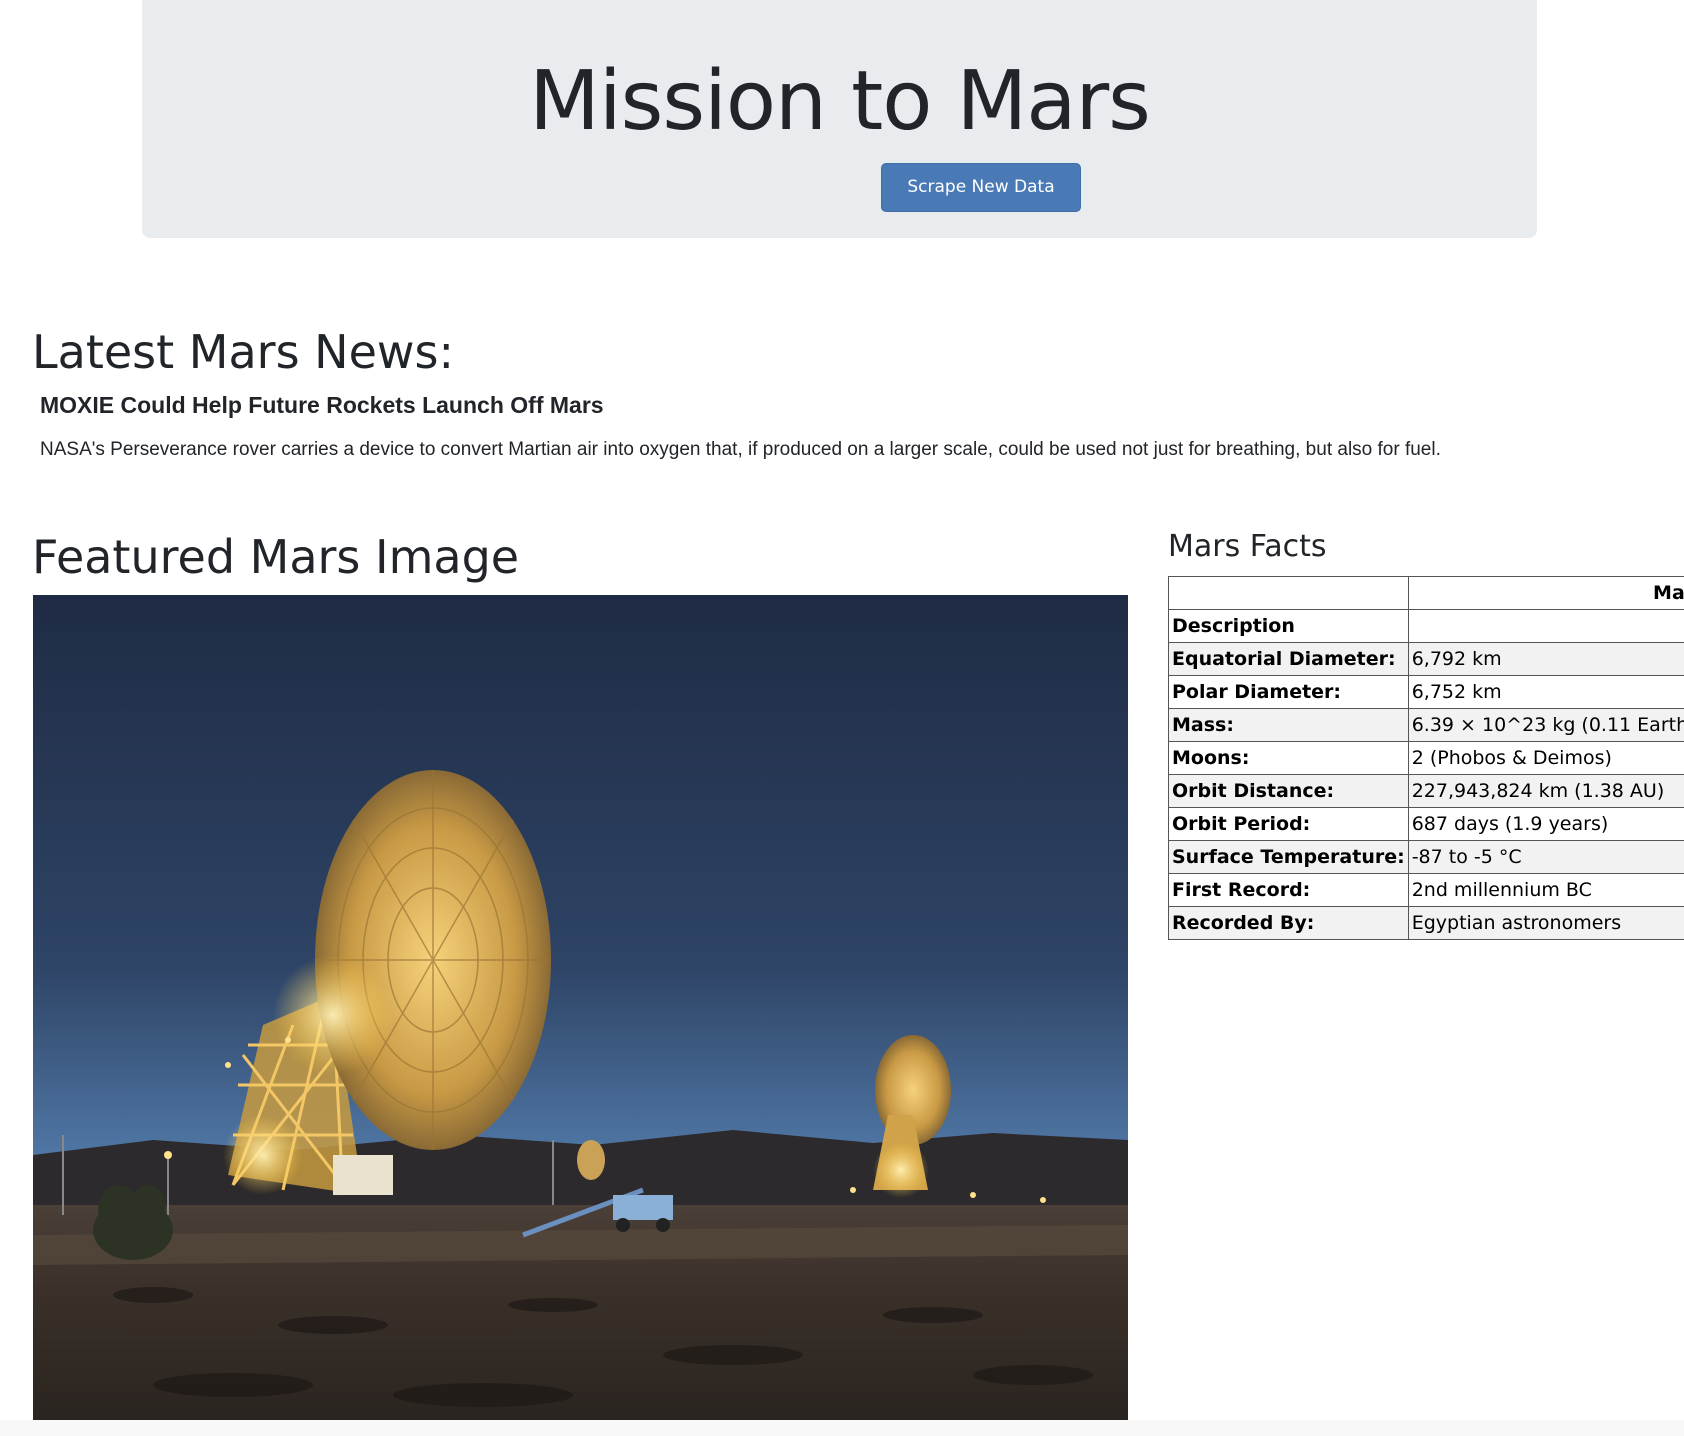  Describe the element at coordinates (1288, 890) in the screenshot. I see `fact-label: First Record:` at that location.